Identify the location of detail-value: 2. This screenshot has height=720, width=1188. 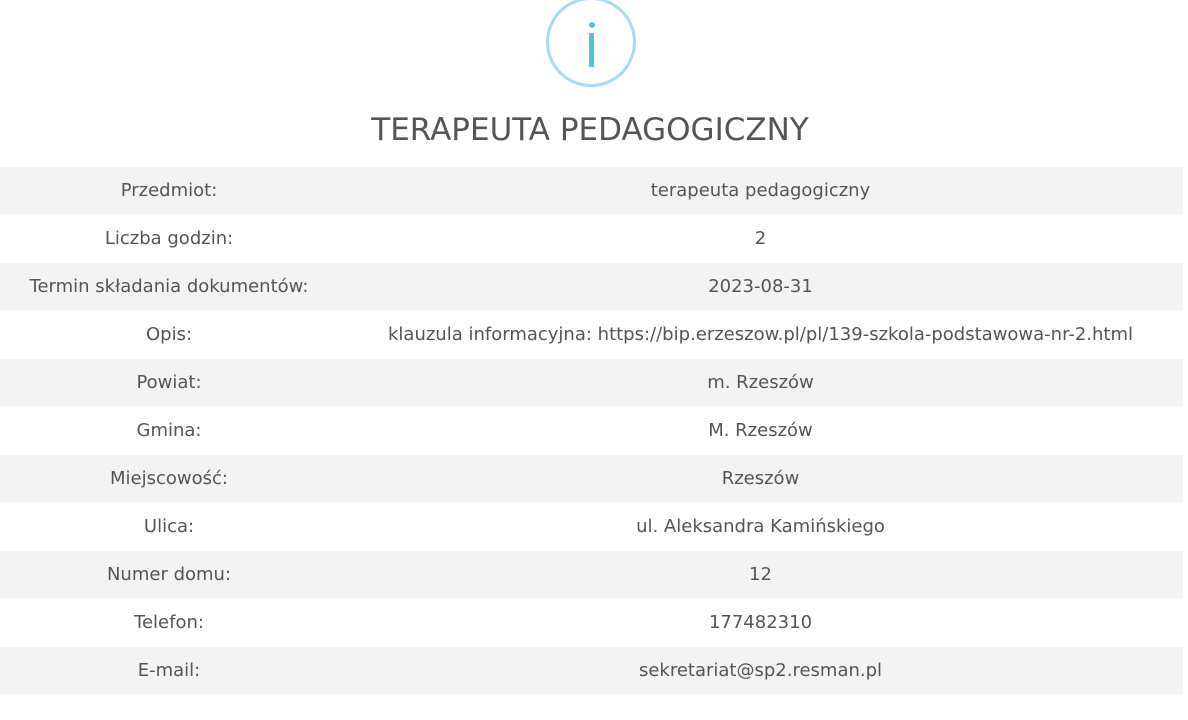
(760, 238).